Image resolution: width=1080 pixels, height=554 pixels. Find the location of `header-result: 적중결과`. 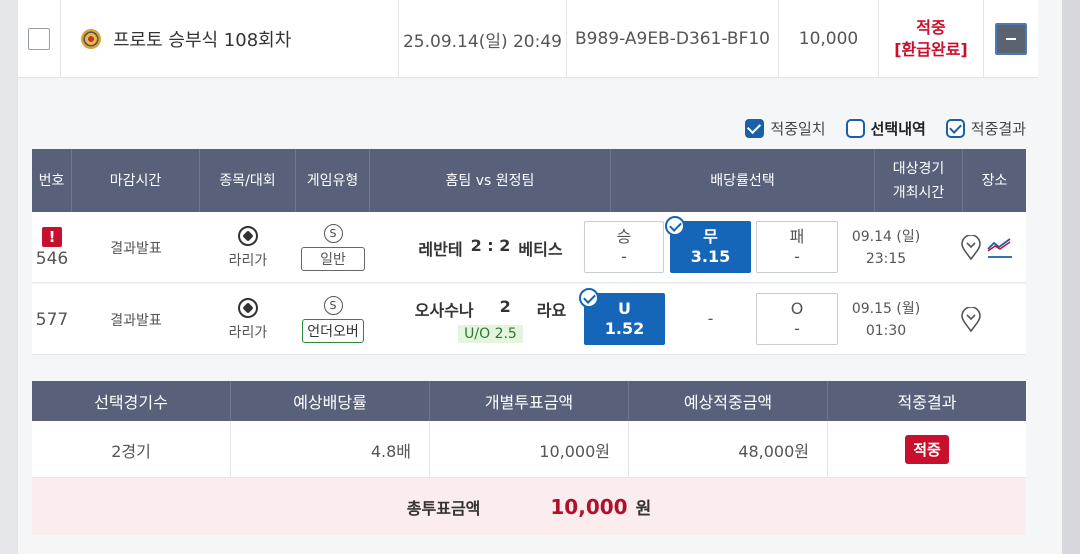

header-result: 적중결과 is located at coordinates (927, 402).